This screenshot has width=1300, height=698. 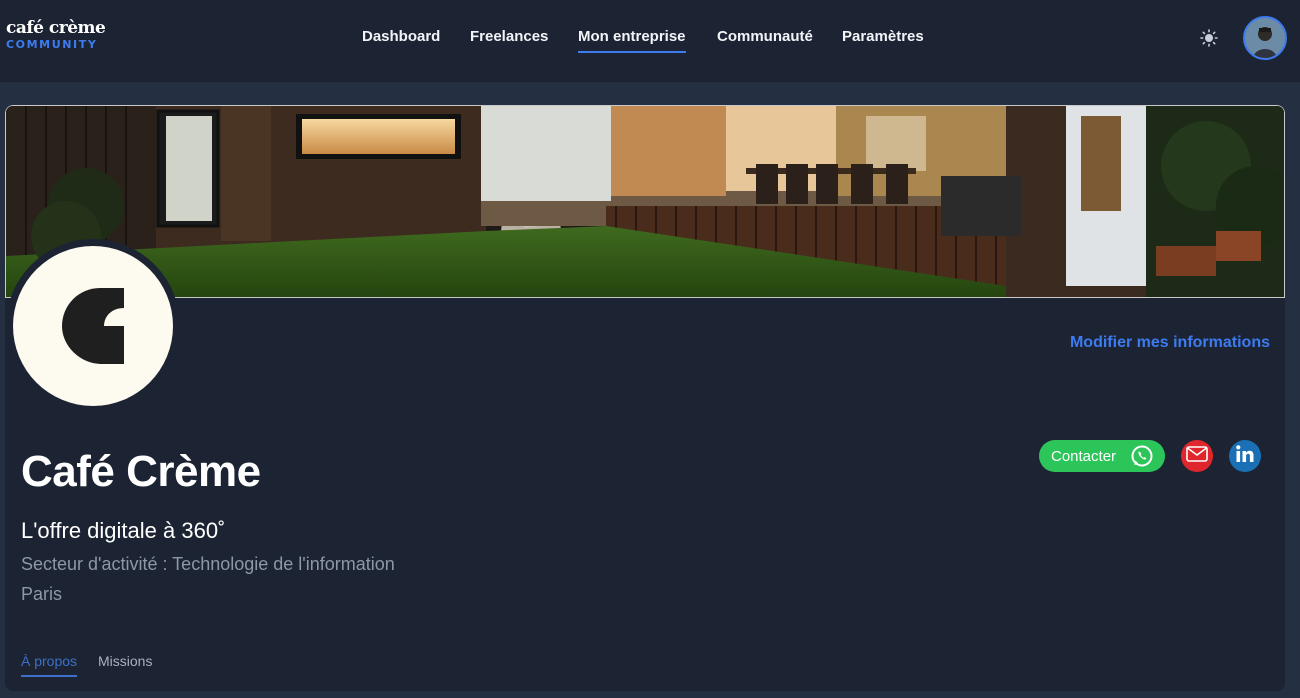 I want to click on company-name: Café Crème, so click(x=141, y=471).